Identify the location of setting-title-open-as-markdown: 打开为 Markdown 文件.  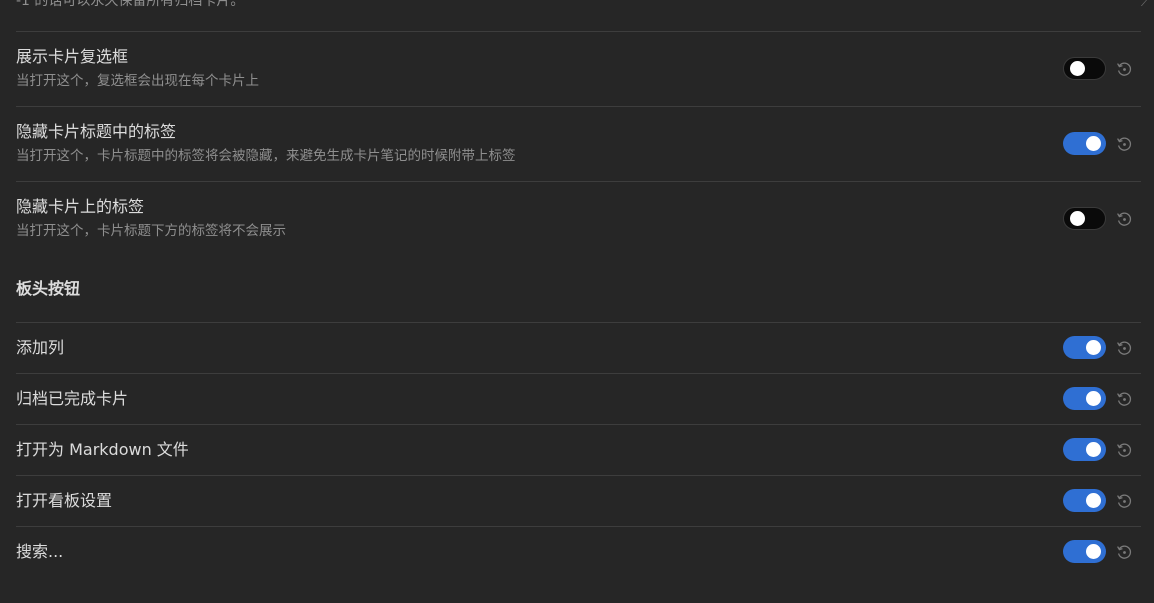
(102, 449).